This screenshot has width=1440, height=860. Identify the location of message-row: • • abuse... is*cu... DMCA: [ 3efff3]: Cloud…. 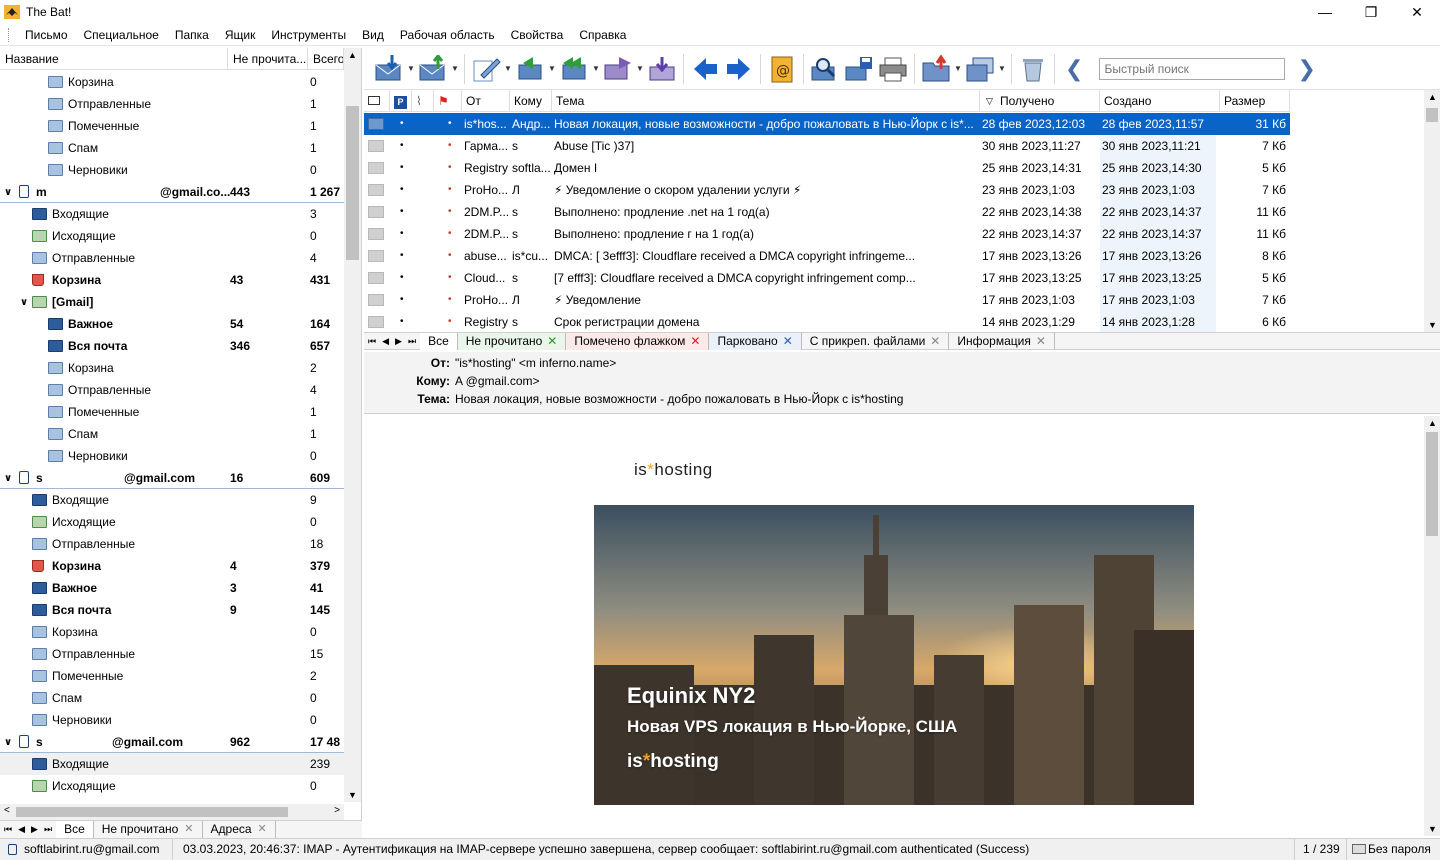
(827, 256).